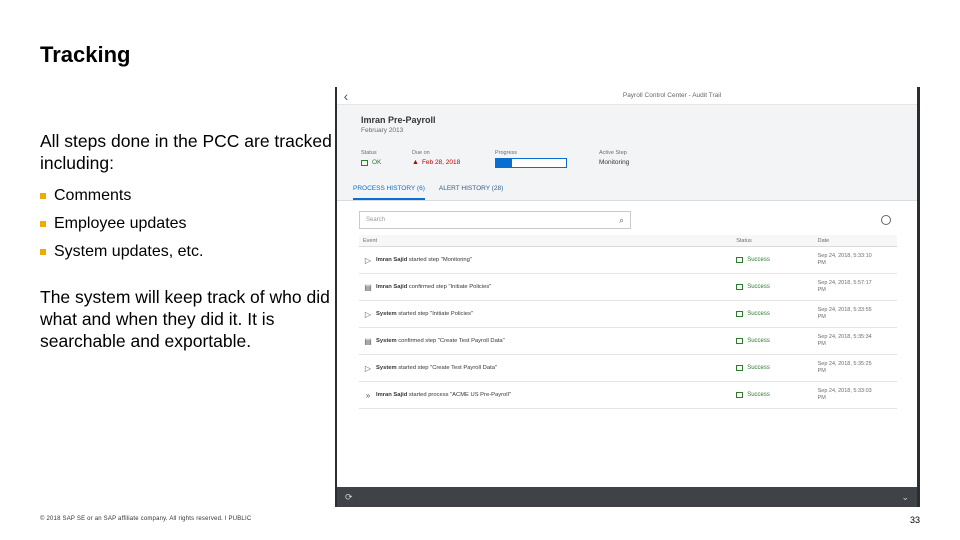  What do you see at coordinates (857, 241) in the screenshot?
I see `column-date: Date` at bounding box center [857, 241].